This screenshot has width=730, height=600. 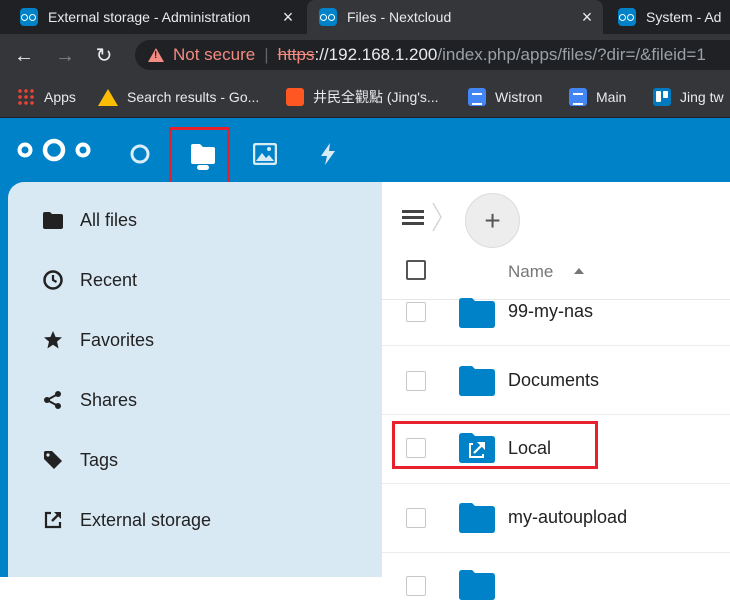 I want to click on apps-grid-icon, so click(x=26, y=97).